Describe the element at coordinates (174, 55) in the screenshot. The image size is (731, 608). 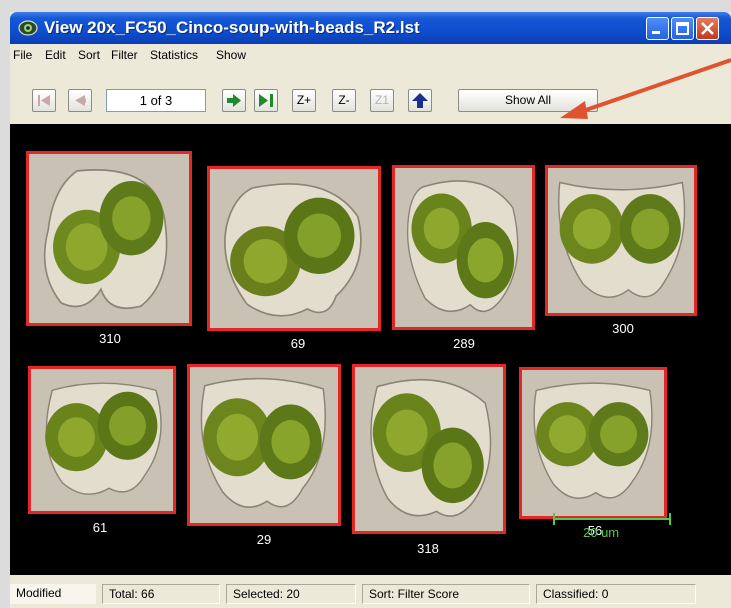
I see `menu-statistics: Statistics` at that location.